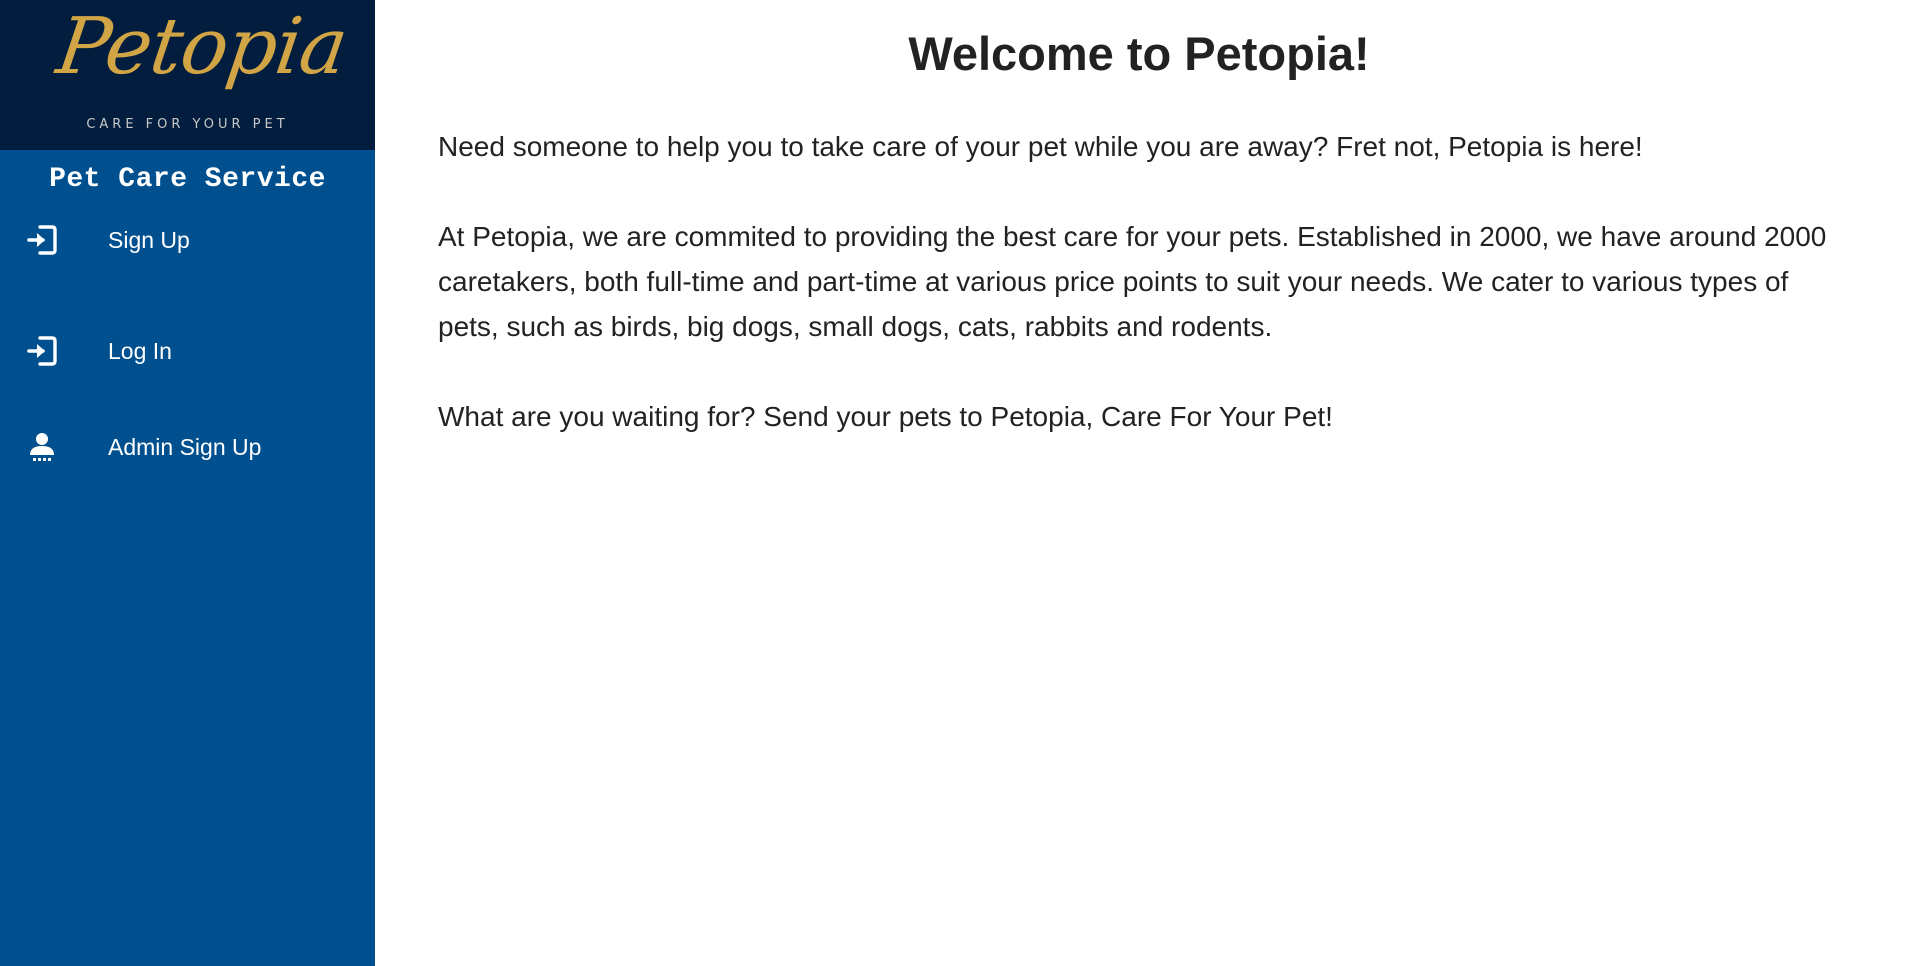  I want to click on sidebar-item-label: Sign Up, so click(149, 239).